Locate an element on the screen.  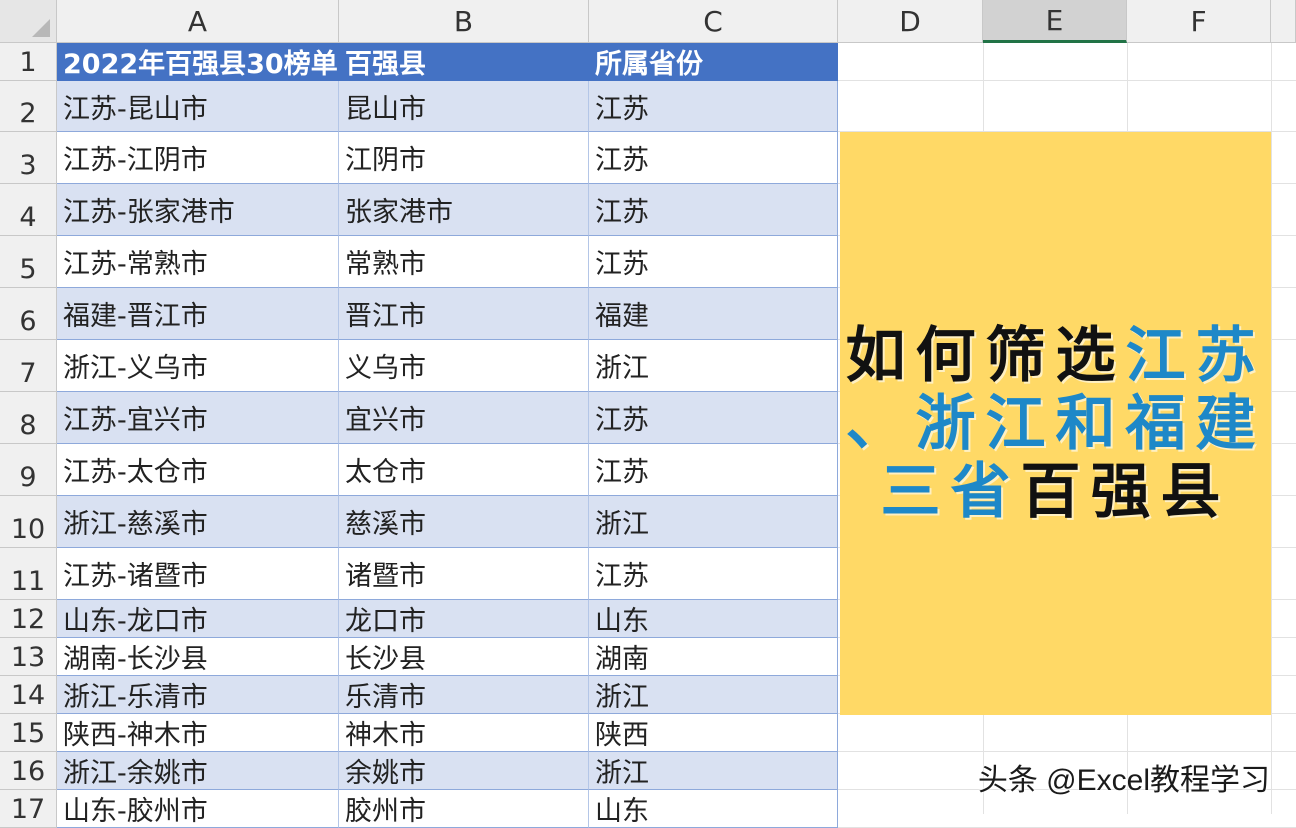
cell-b16: 余姚市 is located at coordinates (464, 771).